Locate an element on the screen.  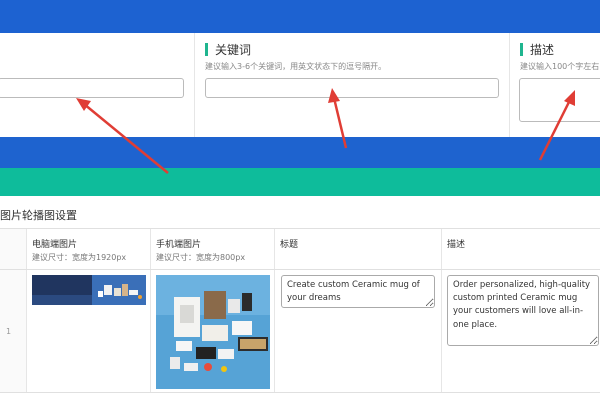
row-index-cell: 1 is located at coordinates (13, 331).